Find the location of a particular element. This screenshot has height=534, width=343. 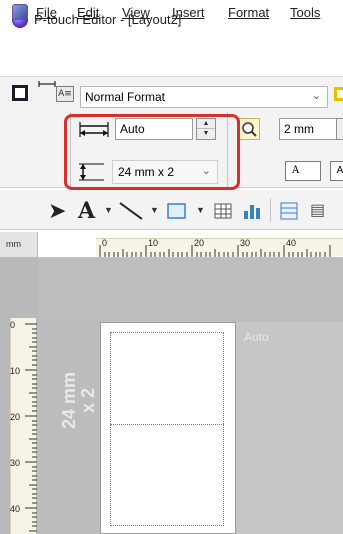

format-select: Normal Format ⌄ is located at coordinates (204, 97).